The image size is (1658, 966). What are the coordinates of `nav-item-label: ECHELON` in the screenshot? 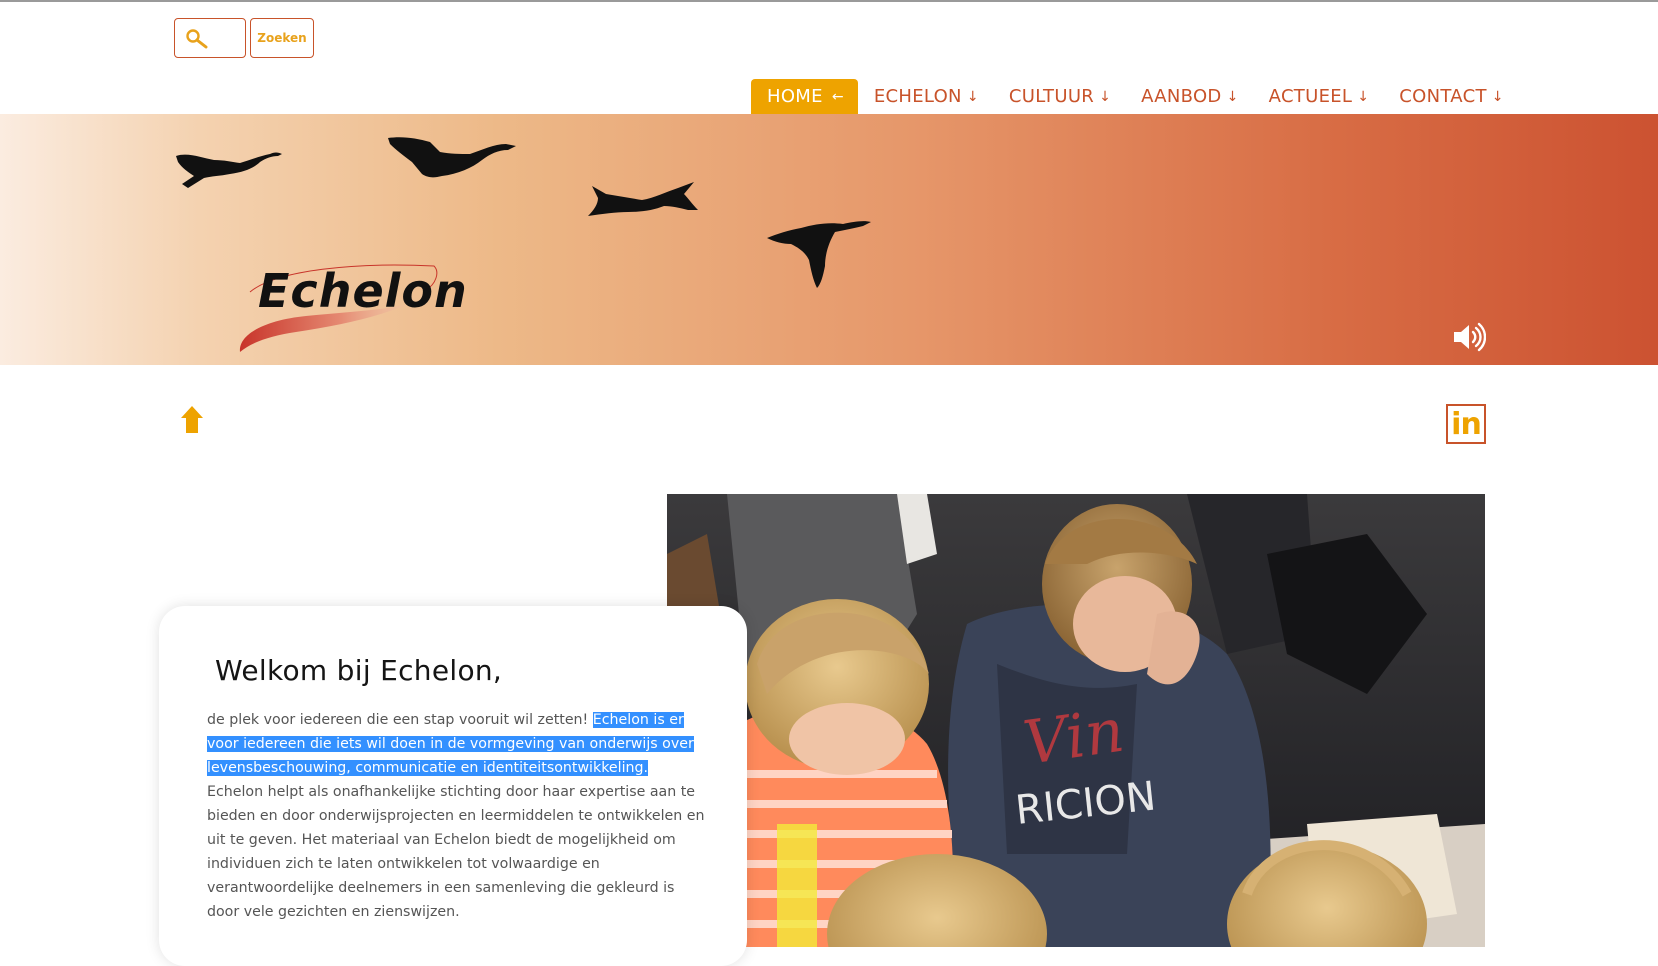 It's located at (917, 96).